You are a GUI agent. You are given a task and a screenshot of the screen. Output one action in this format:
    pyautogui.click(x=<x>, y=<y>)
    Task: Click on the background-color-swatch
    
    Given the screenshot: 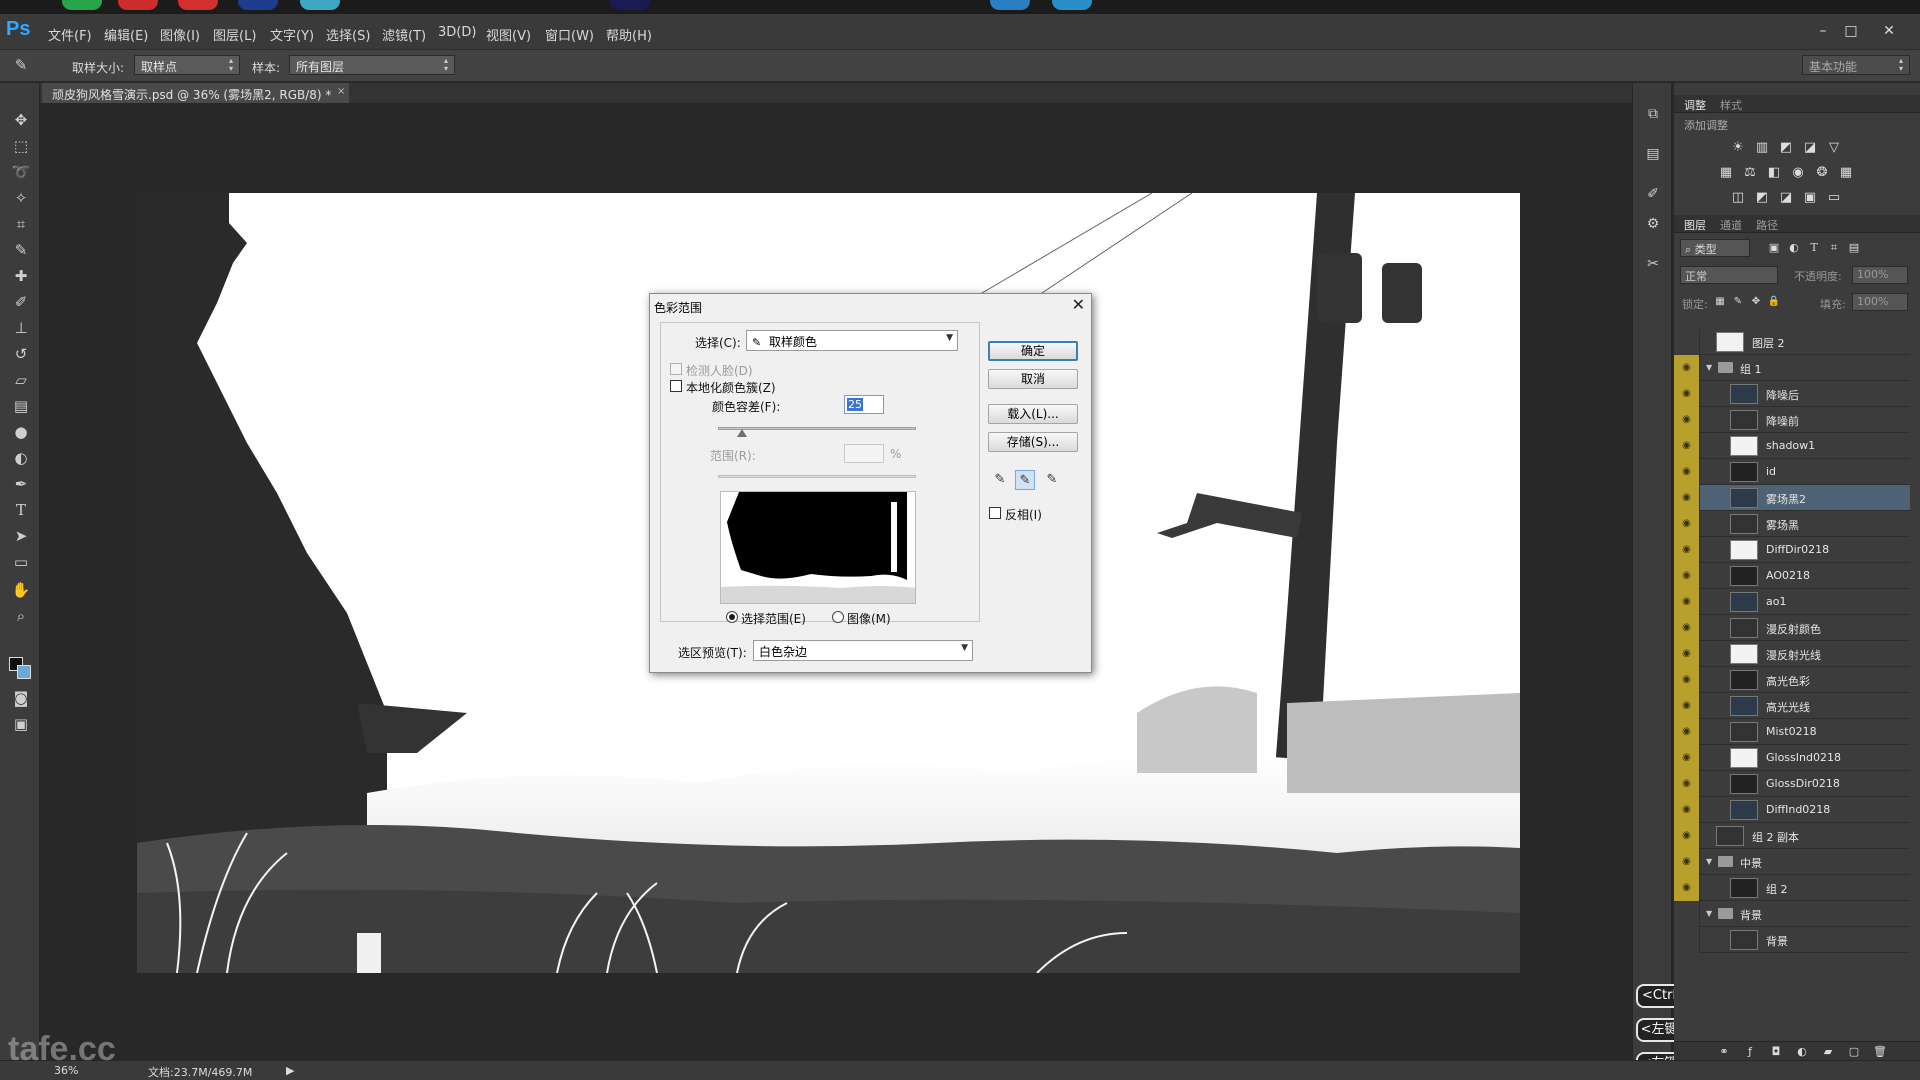 What is the action you would take?
    pyautogui.click(x=24, y=672)
    